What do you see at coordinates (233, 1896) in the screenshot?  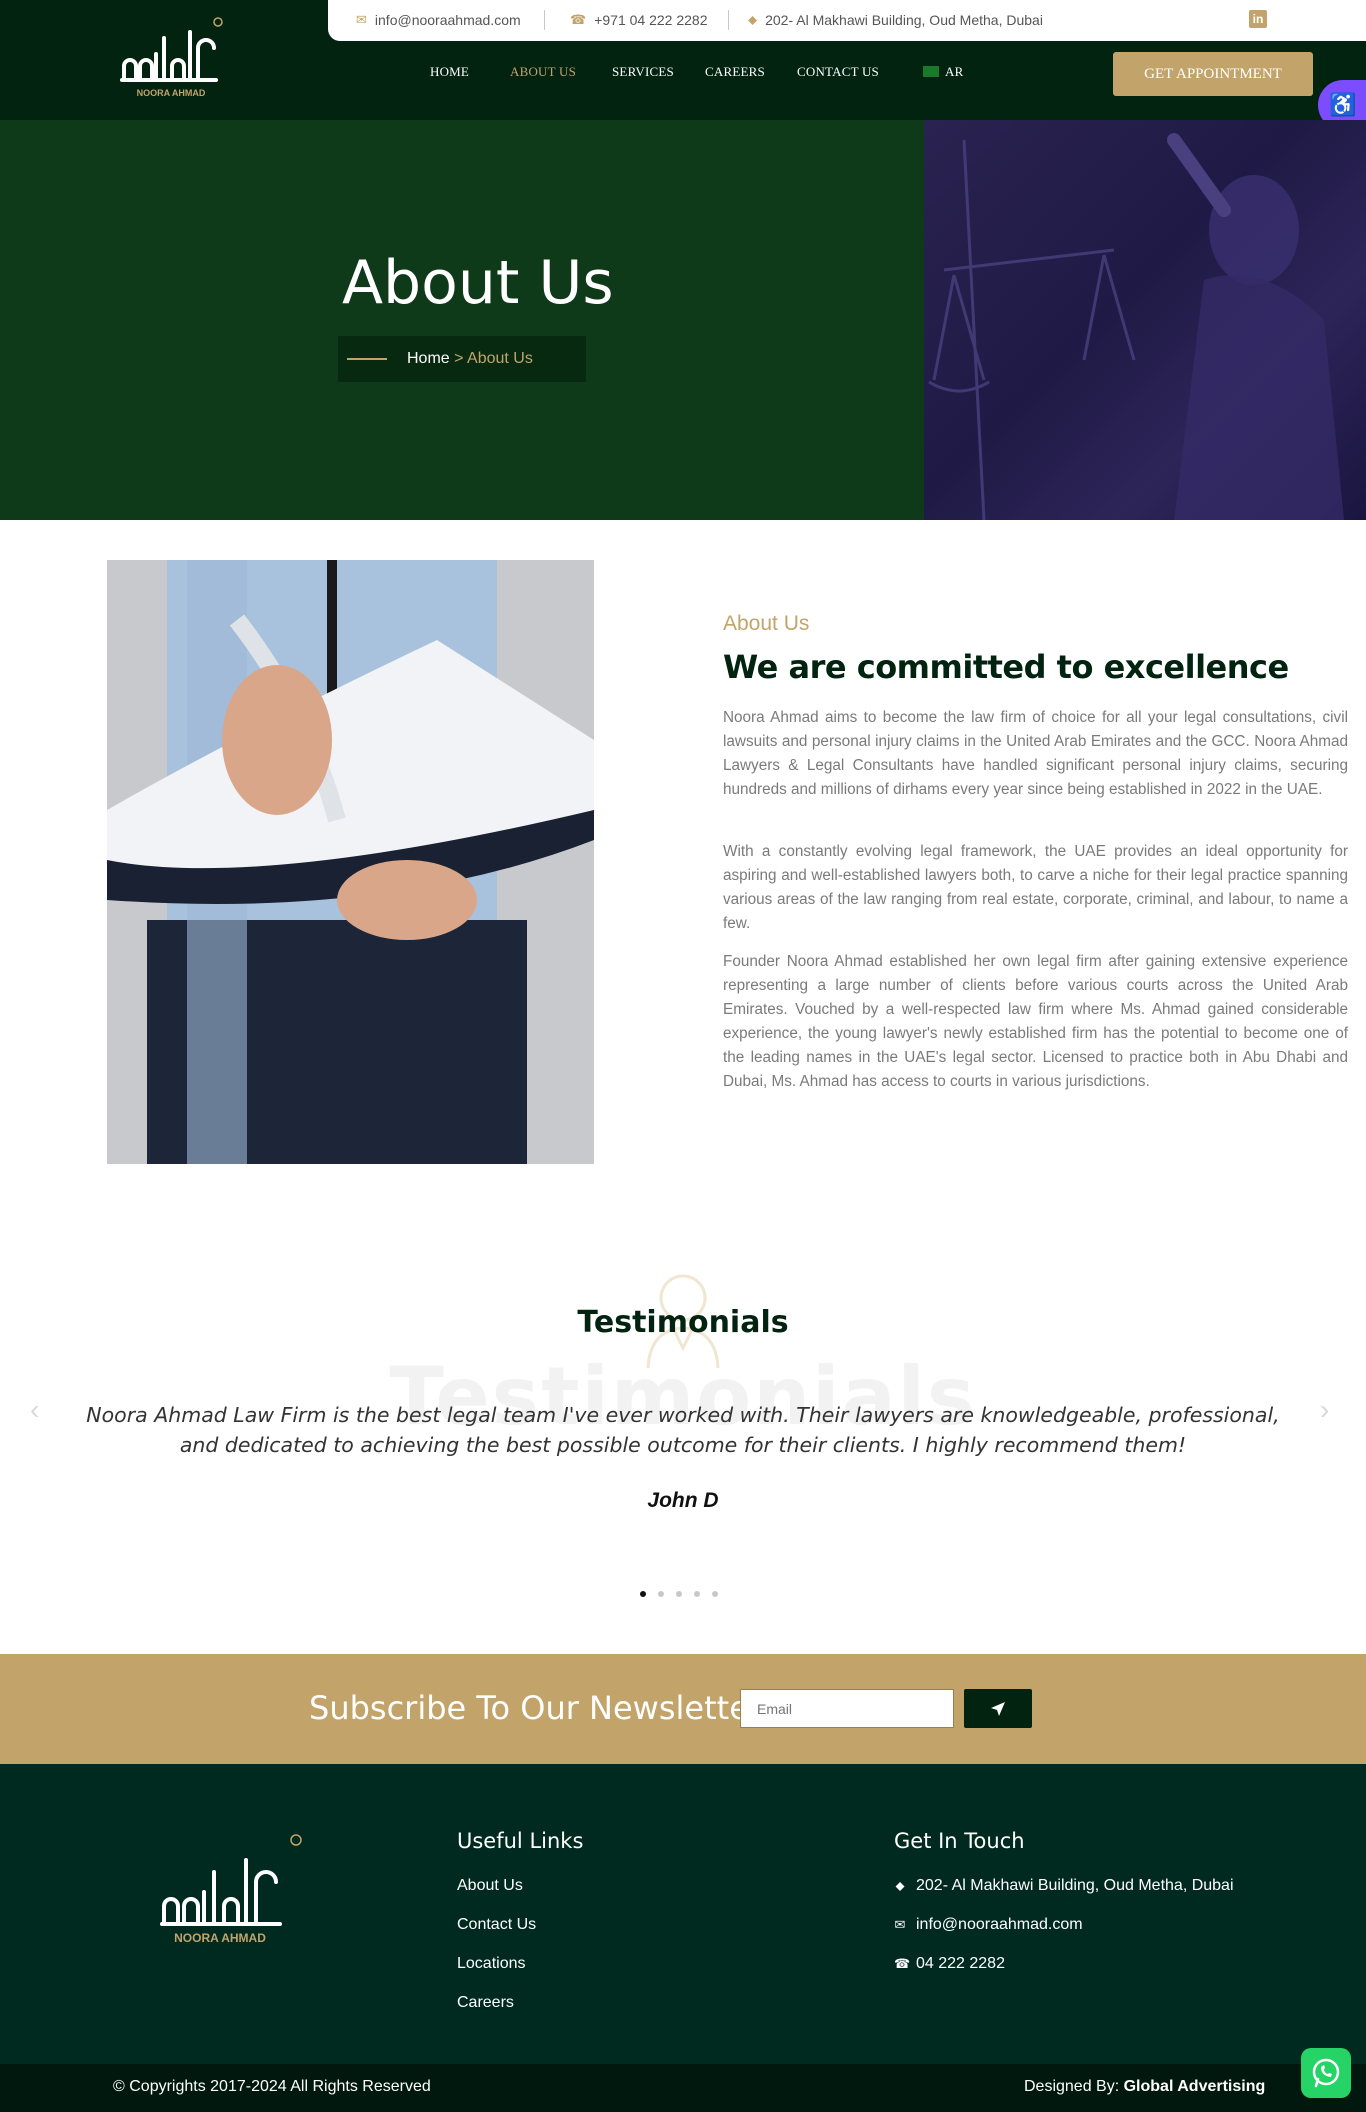 I see `footer-logo: NOORA AHMAD` at bounding box center [233, 1896].